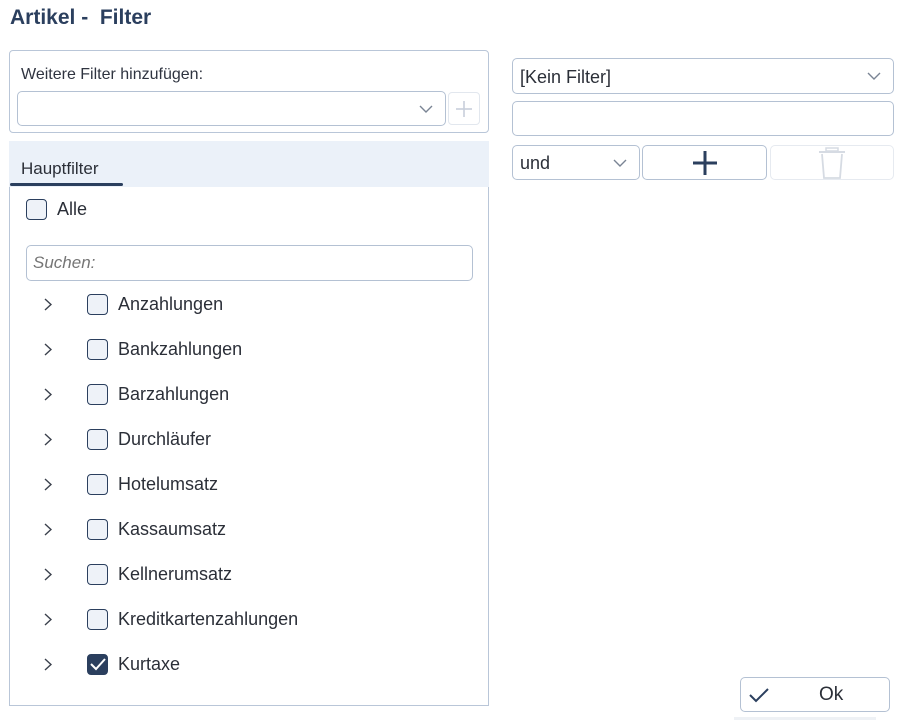 The height and width of the screenshot is (721, 900). I want to click on ok-button-shadow, so click(805, 718).